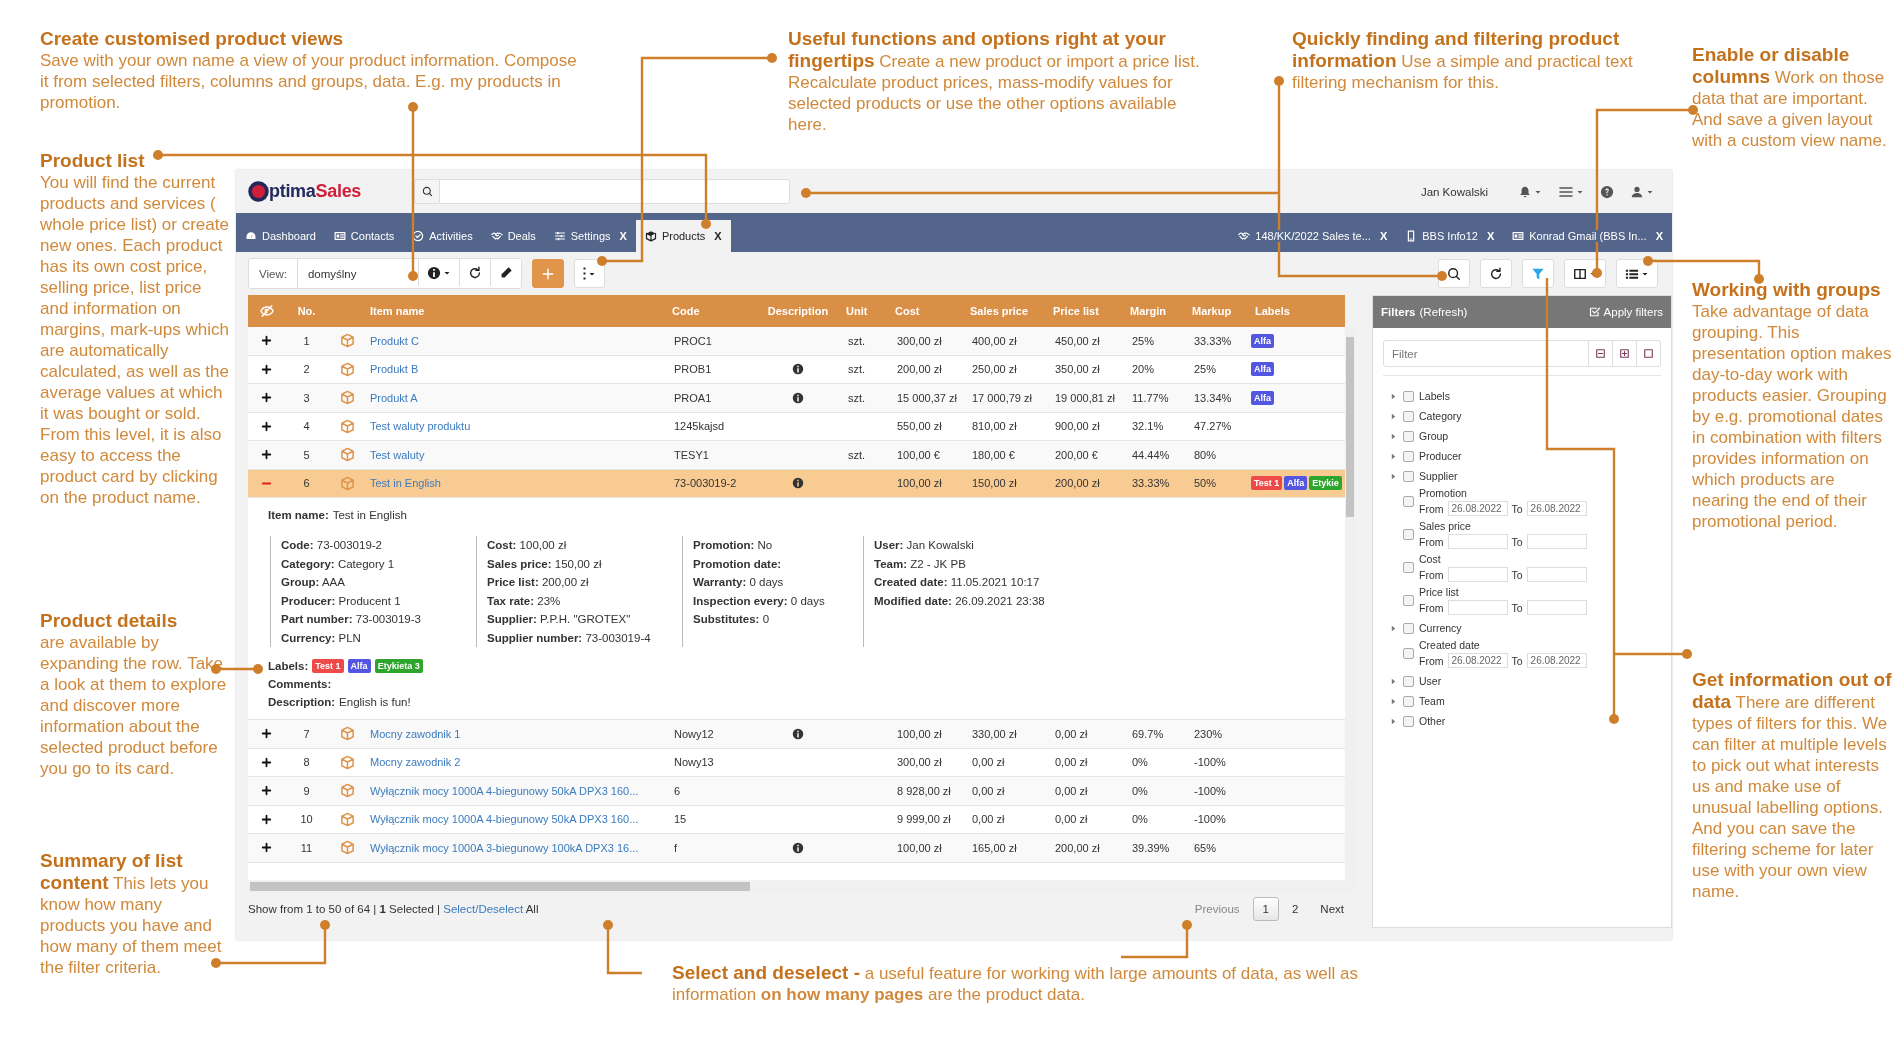 This screenshot has height=1055, width=1900. What do you see at coordinates (1642, 191) in the screenshot?
I see `user-menu-button` at bounding box center [1642, 191].